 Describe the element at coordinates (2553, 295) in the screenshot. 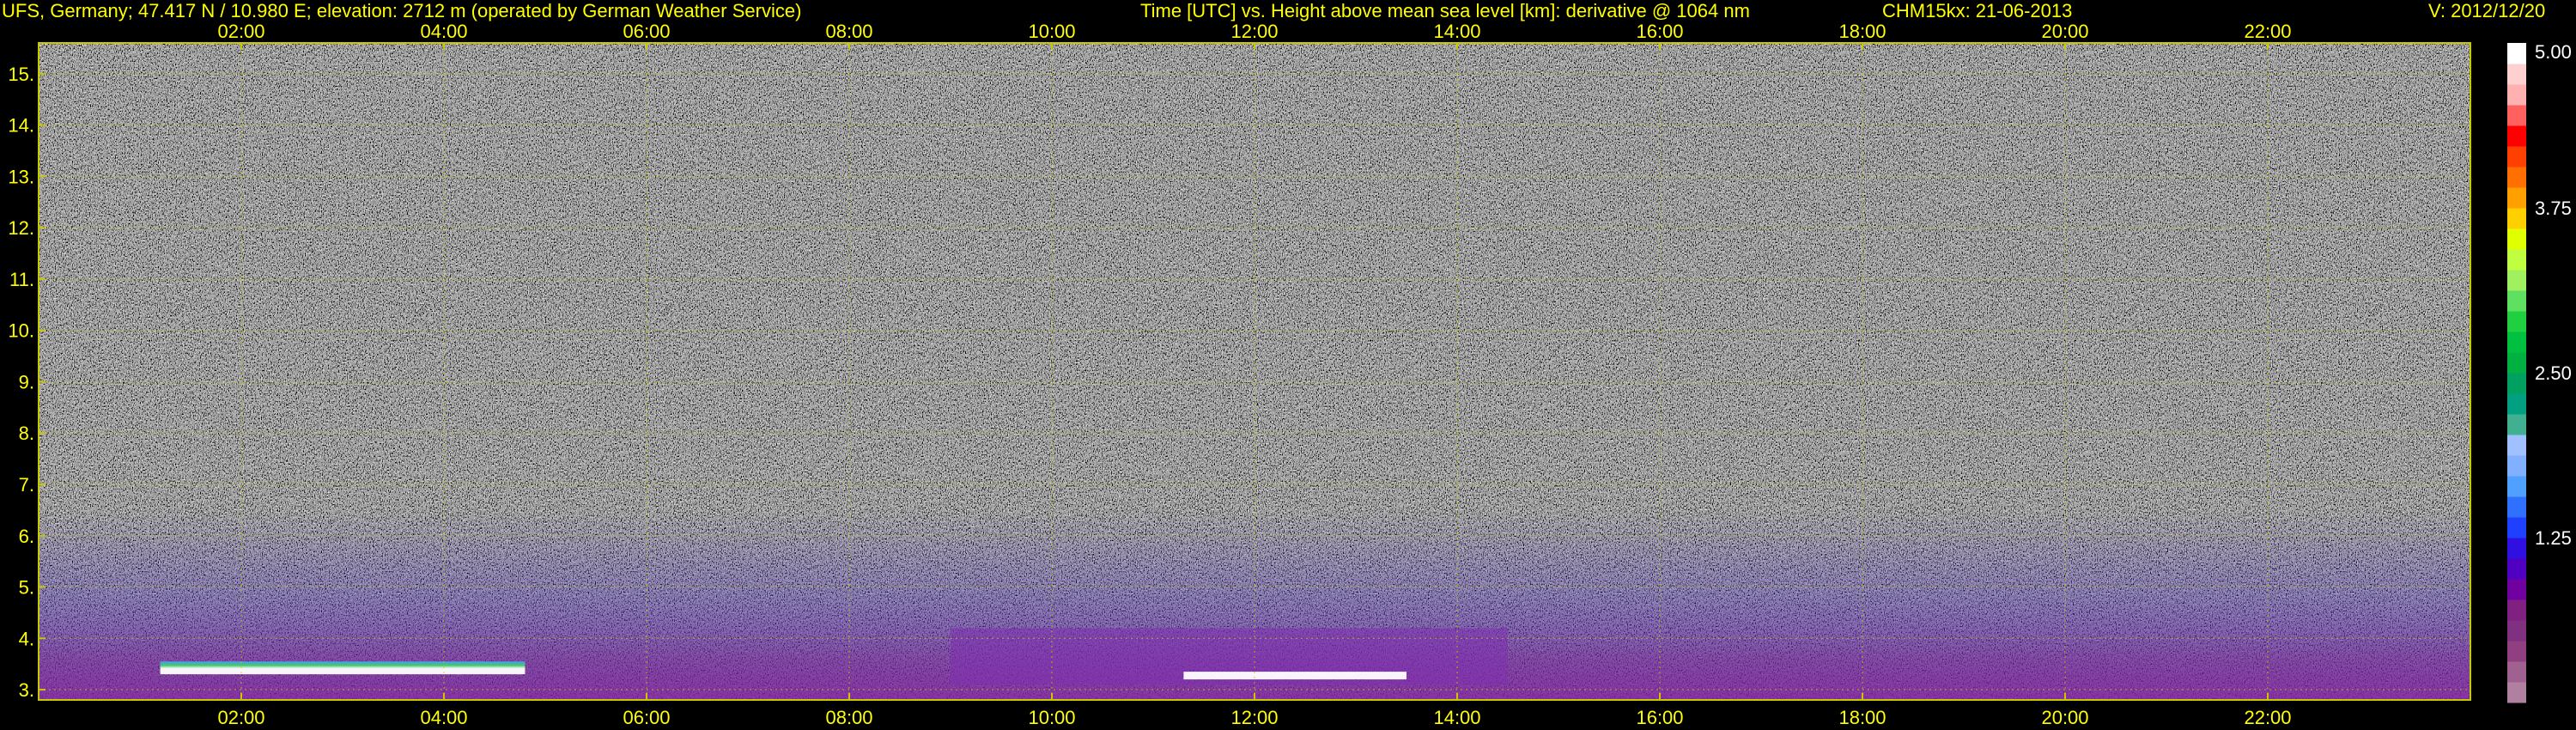

I see `colorbar-ticks: 1.25 2.50 3.75 5.00` at that location.